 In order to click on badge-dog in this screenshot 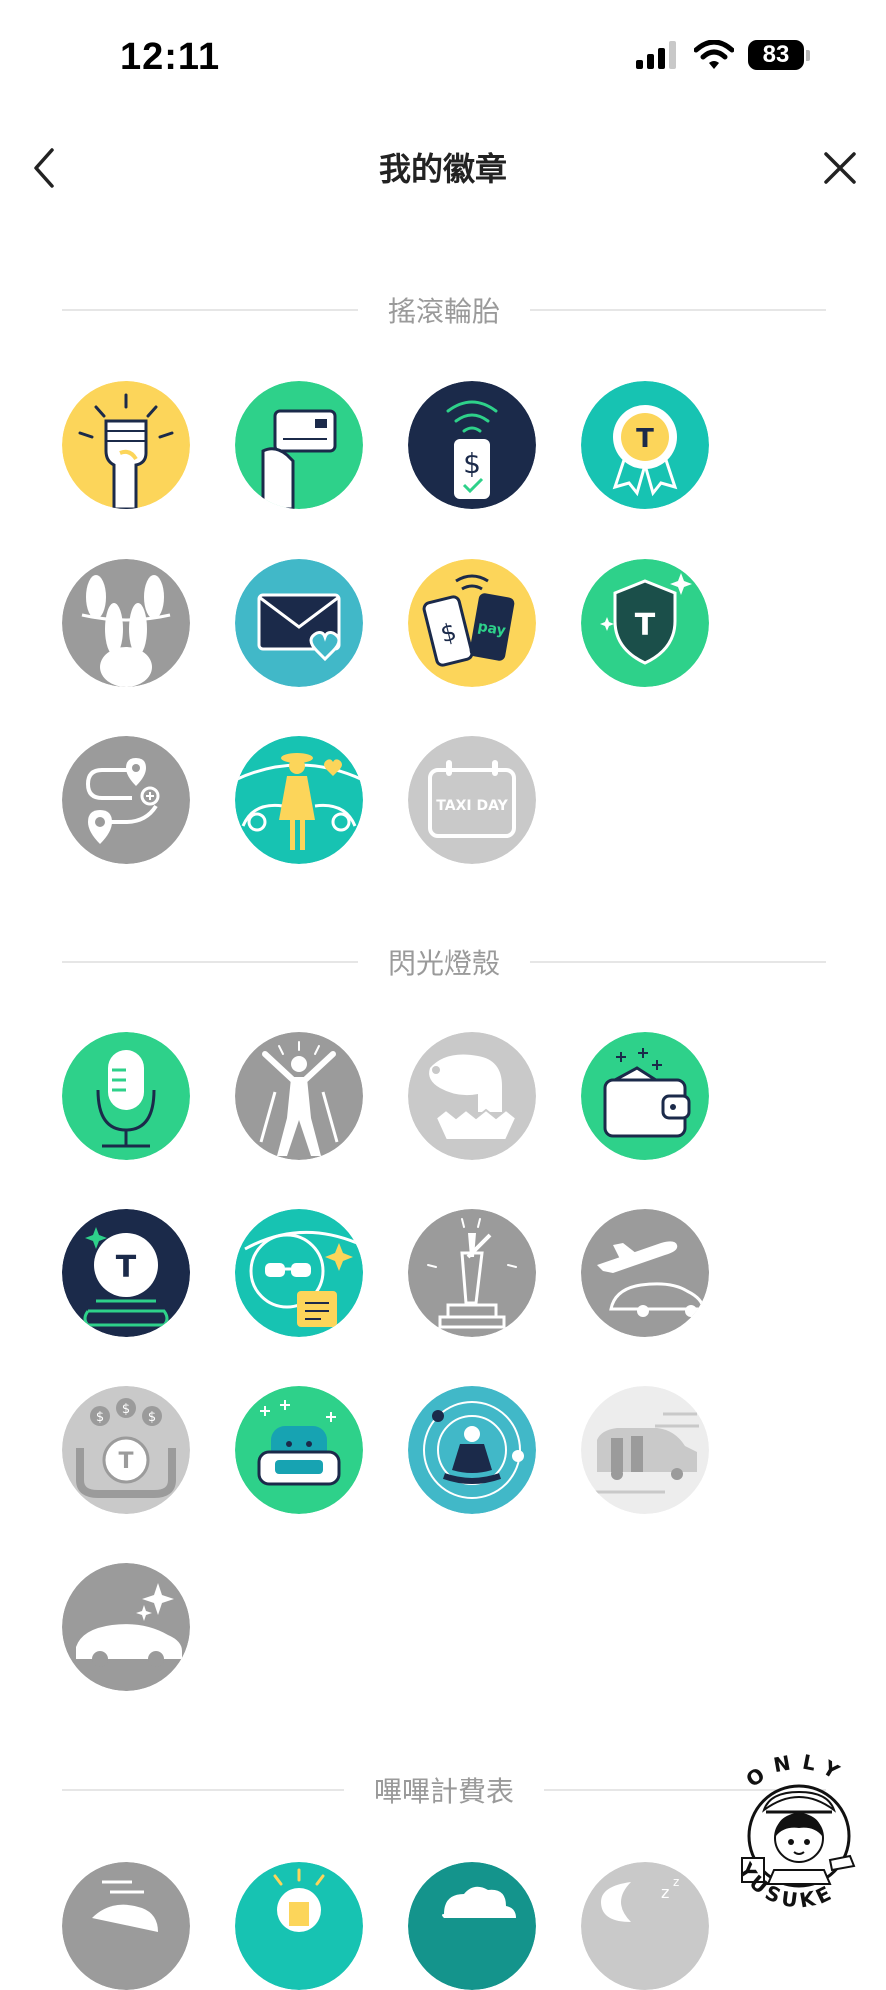, I will do `click(472, 1096)`.